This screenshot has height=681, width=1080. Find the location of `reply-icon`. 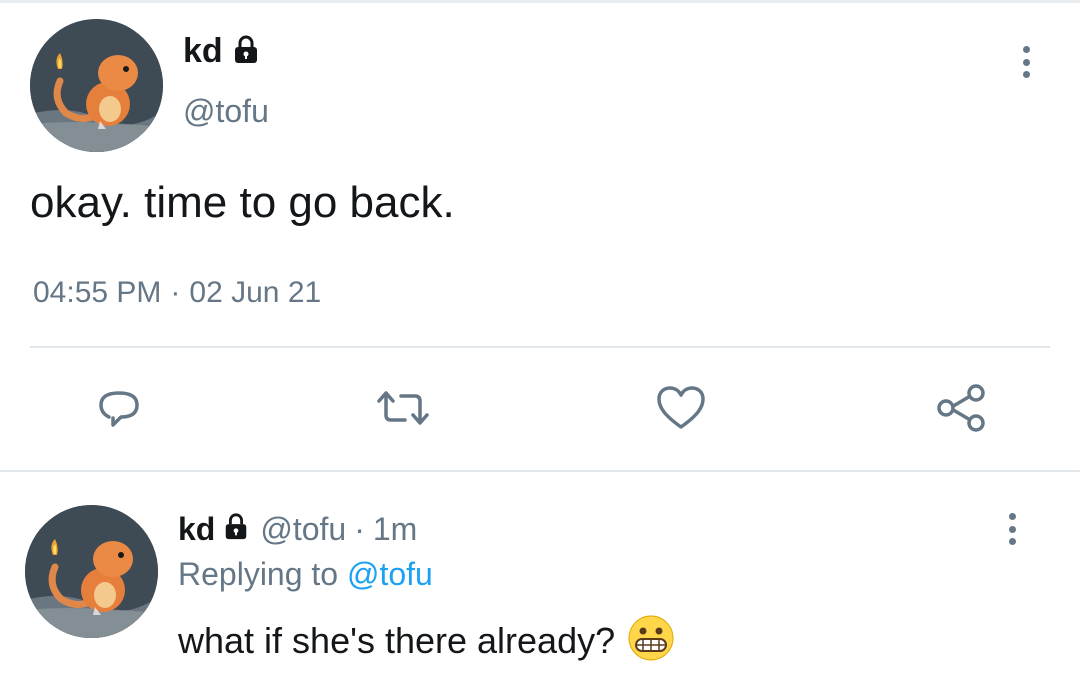

reply-icon is located at coordinates (119, 409).